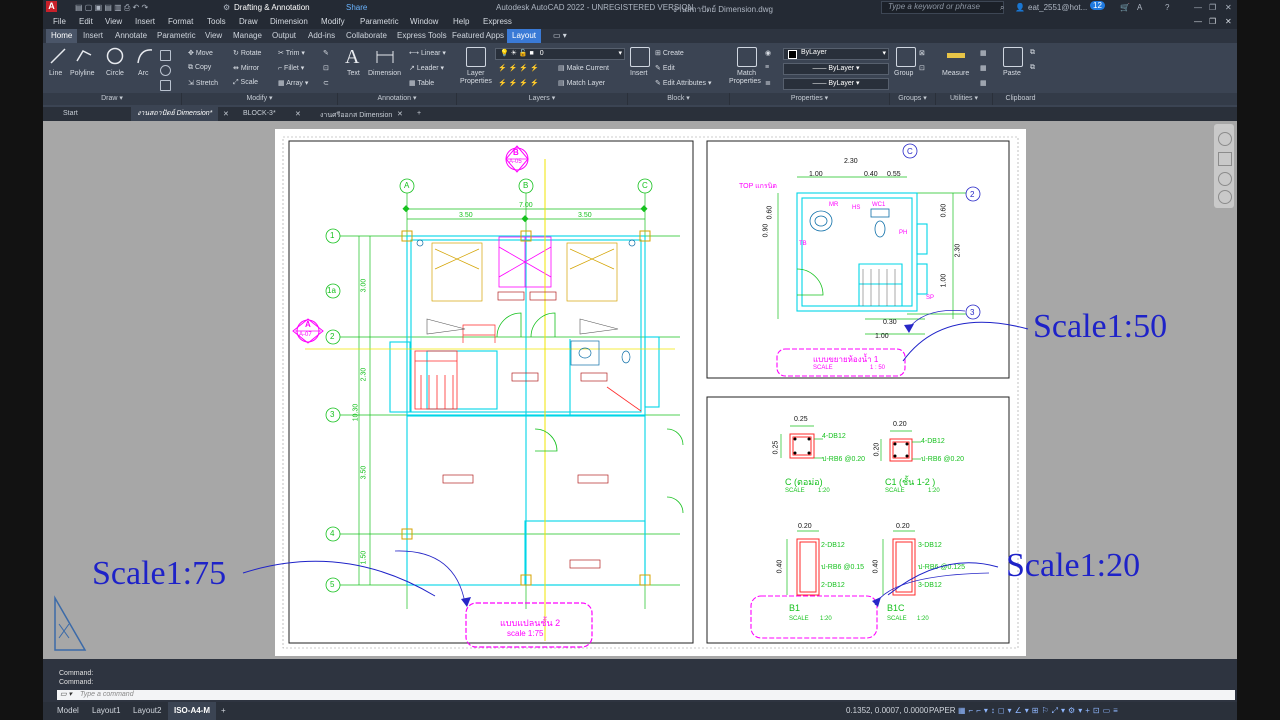 Image resolution: width=1280 pixels, height=720 pixels. I want to click on edit-attributes-tool: ✎ Edit Attributes ▾, so click(683, 83).